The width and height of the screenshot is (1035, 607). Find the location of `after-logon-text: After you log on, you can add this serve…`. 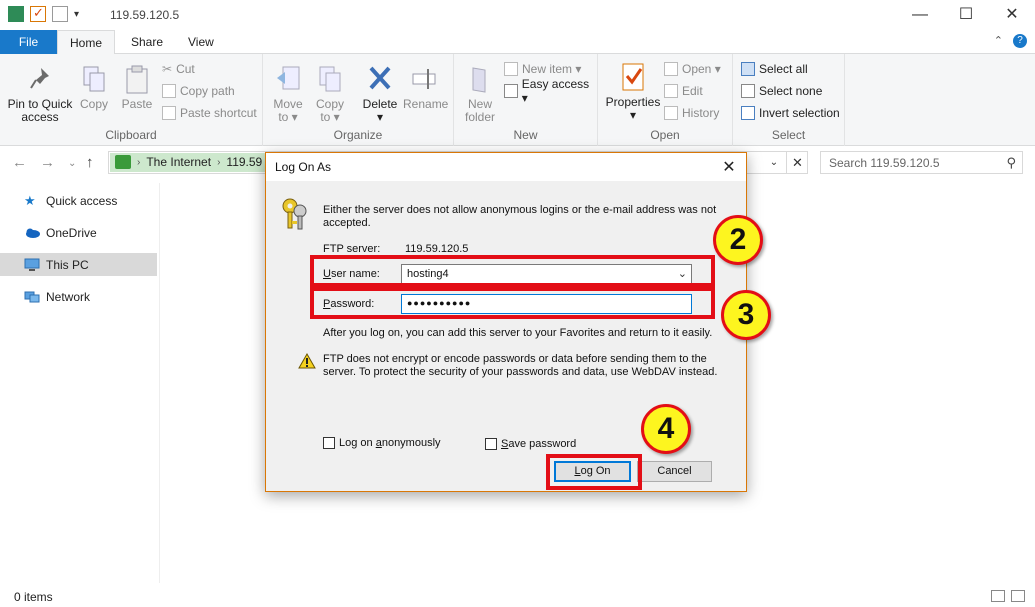

after-logon-text: After you log on, you can add this serve… is located at coordinates (518, 333).